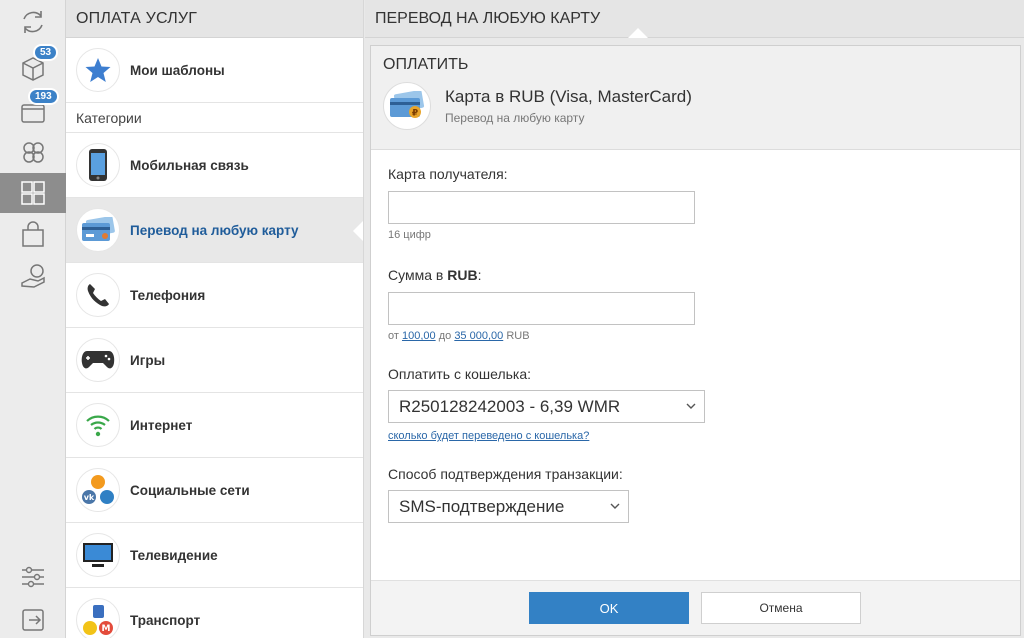  What do you see at coordinates (695, 607) in the screenshot?
I see `form-footer: OK Отмена` at bounding box center [695, 607].